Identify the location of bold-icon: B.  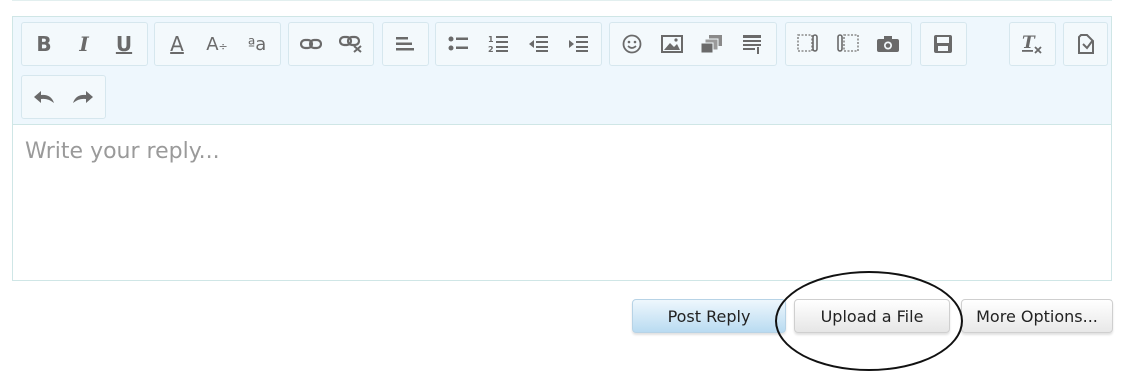
(44, 44).